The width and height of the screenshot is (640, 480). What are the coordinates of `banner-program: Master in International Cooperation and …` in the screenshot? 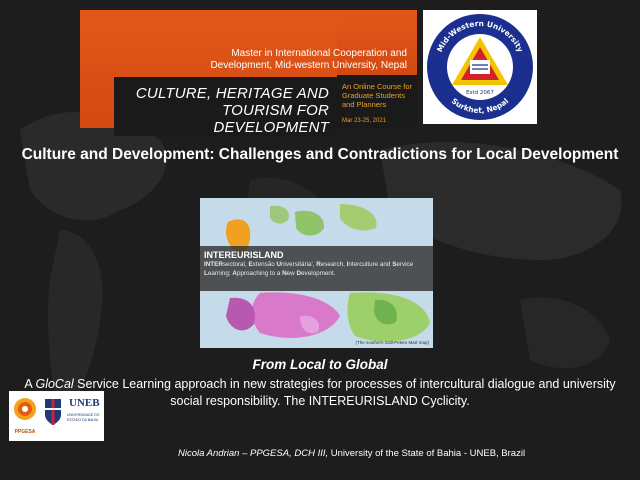 It's located at (308, 59).